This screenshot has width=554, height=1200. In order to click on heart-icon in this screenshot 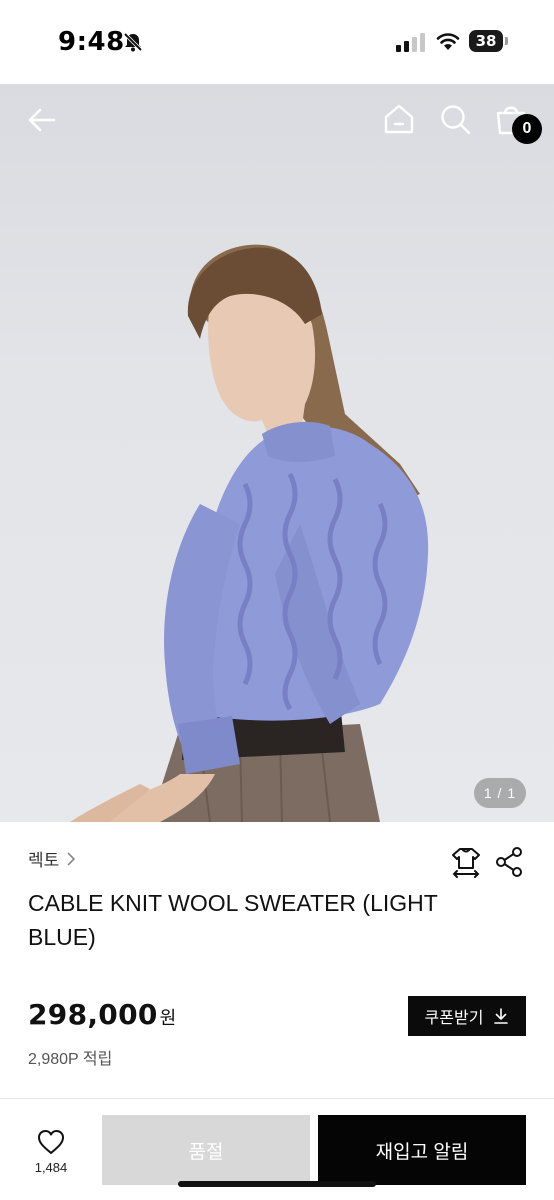, I will do `click(51, 1142)`.